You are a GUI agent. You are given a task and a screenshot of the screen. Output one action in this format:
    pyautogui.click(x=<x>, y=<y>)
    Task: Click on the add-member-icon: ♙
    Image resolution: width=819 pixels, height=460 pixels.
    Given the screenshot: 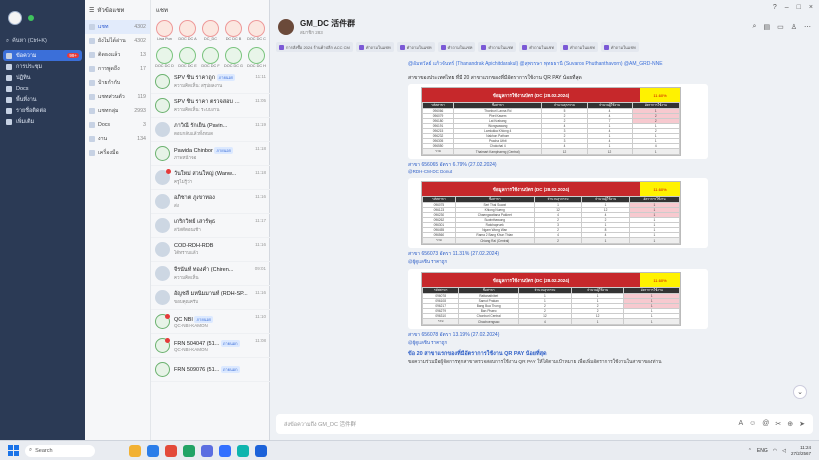 What is the action you would take?
    pyautogui.click(x=794, y=27)
    